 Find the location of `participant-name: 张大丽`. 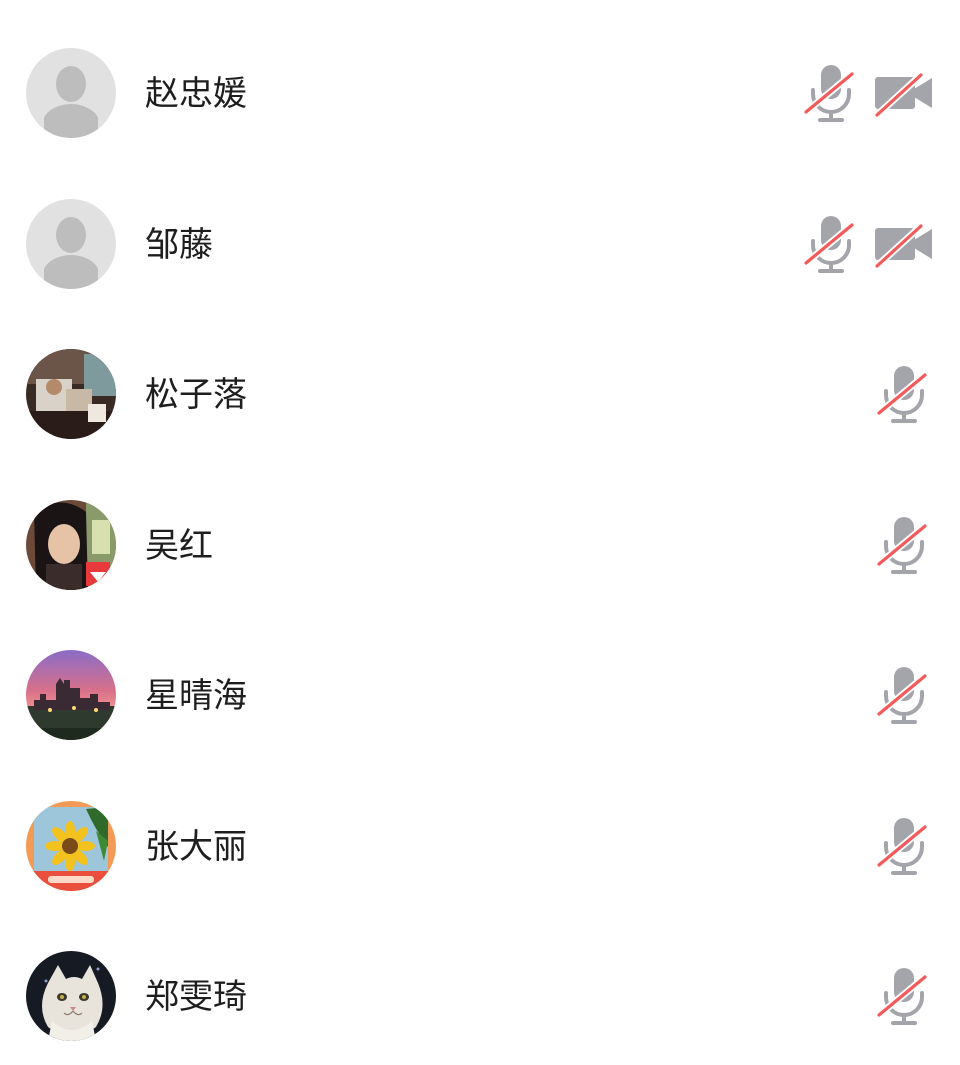

participant-name: 张大丽 is located at coordinates (196, 847).